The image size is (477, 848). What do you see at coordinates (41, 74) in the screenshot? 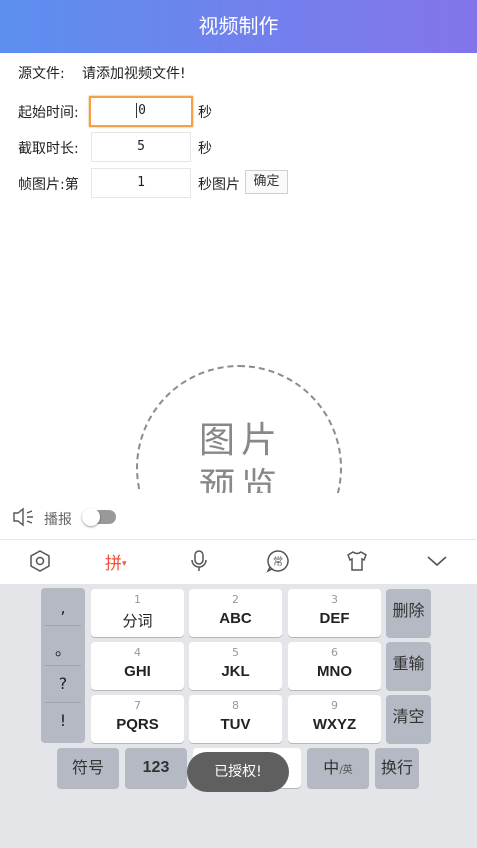
I see `source-file-label: 源文件:` at bounding box center [41, 74].